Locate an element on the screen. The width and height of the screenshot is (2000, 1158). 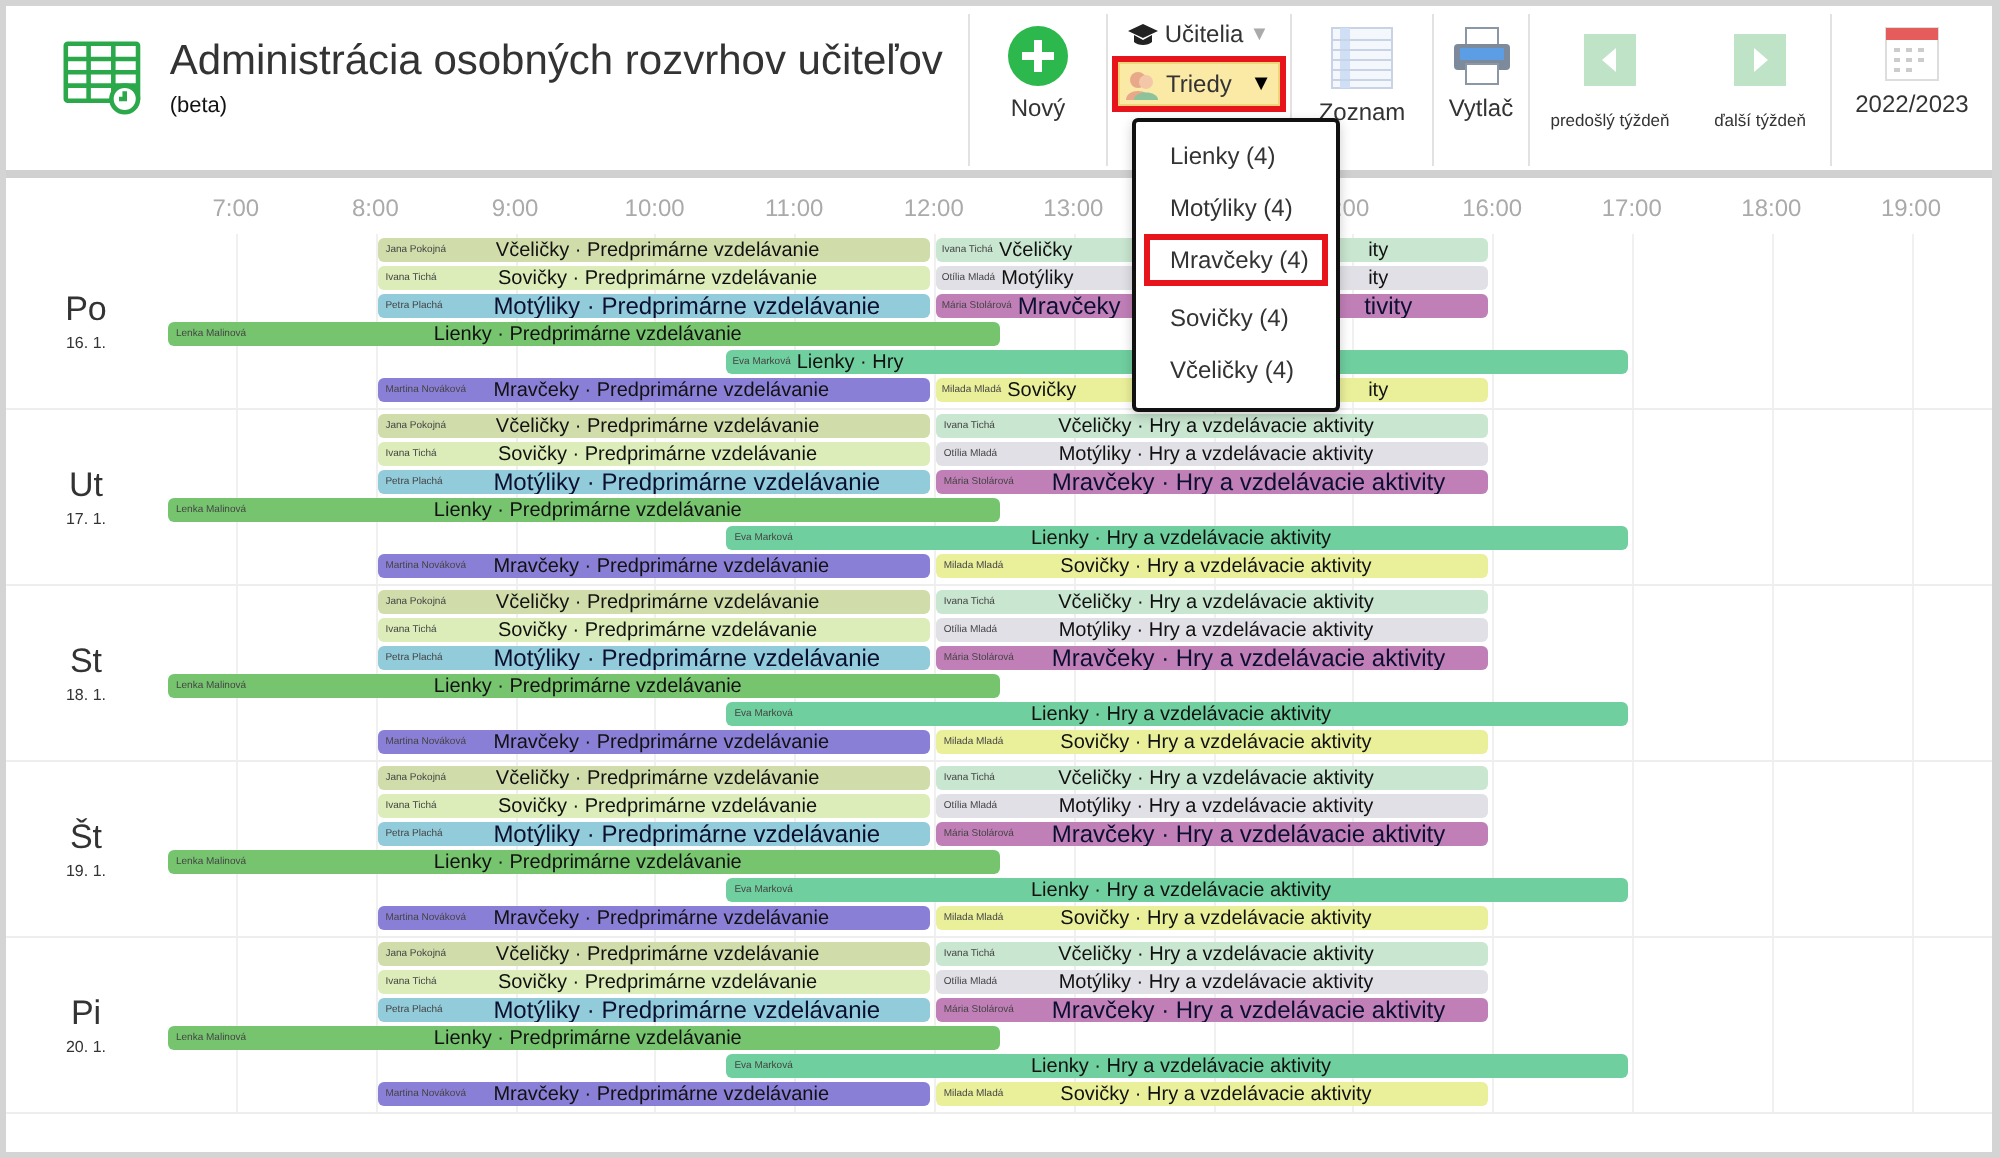
hour-label: 8:00 is located at coordinates (375, 208).